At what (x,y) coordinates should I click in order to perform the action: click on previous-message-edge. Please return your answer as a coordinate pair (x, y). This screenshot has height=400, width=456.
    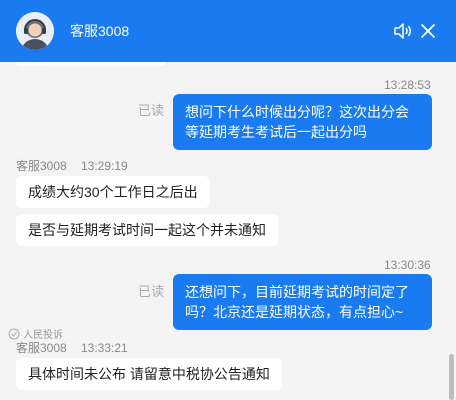
    Looking at the image, I should click on (91, 64).